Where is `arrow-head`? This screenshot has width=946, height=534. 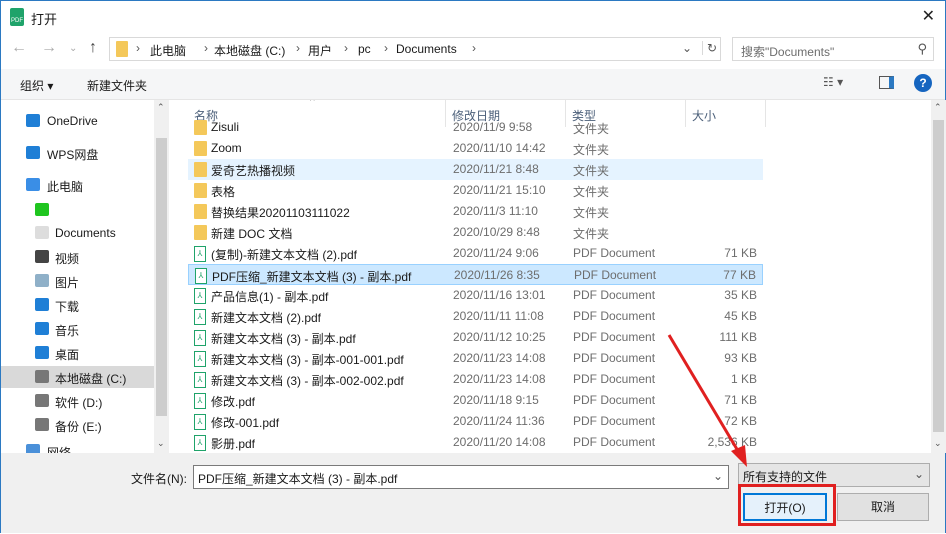
arrow-head is located at coordinates (739, 456).